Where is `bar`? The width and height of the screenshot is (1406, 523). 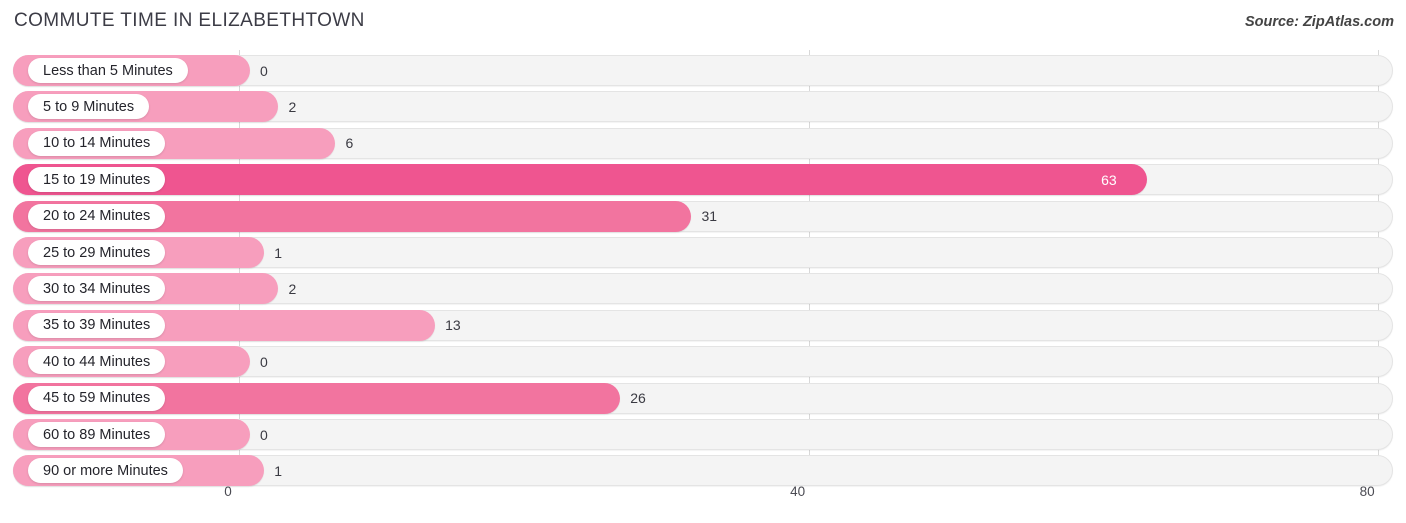
bar is located at coordinates (580, 180).